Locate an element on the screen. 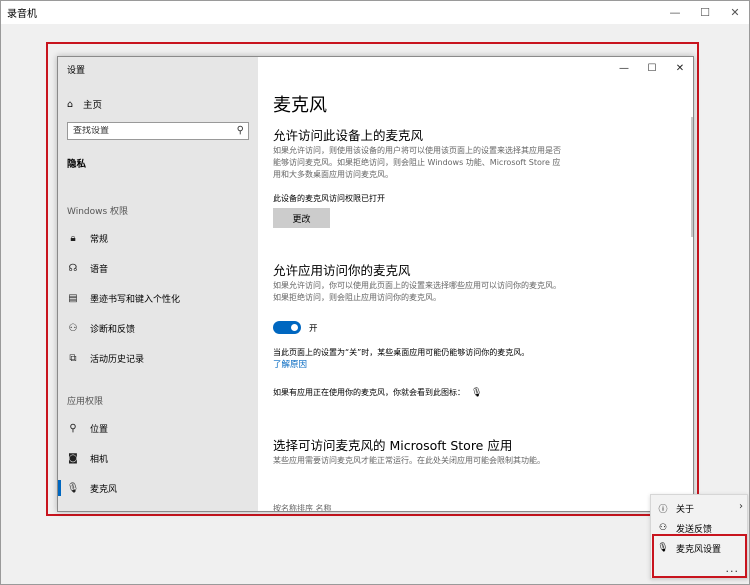 This screenshot has height=585, width=750. speech-icon: ☊ is located at coordinates (73, 268).